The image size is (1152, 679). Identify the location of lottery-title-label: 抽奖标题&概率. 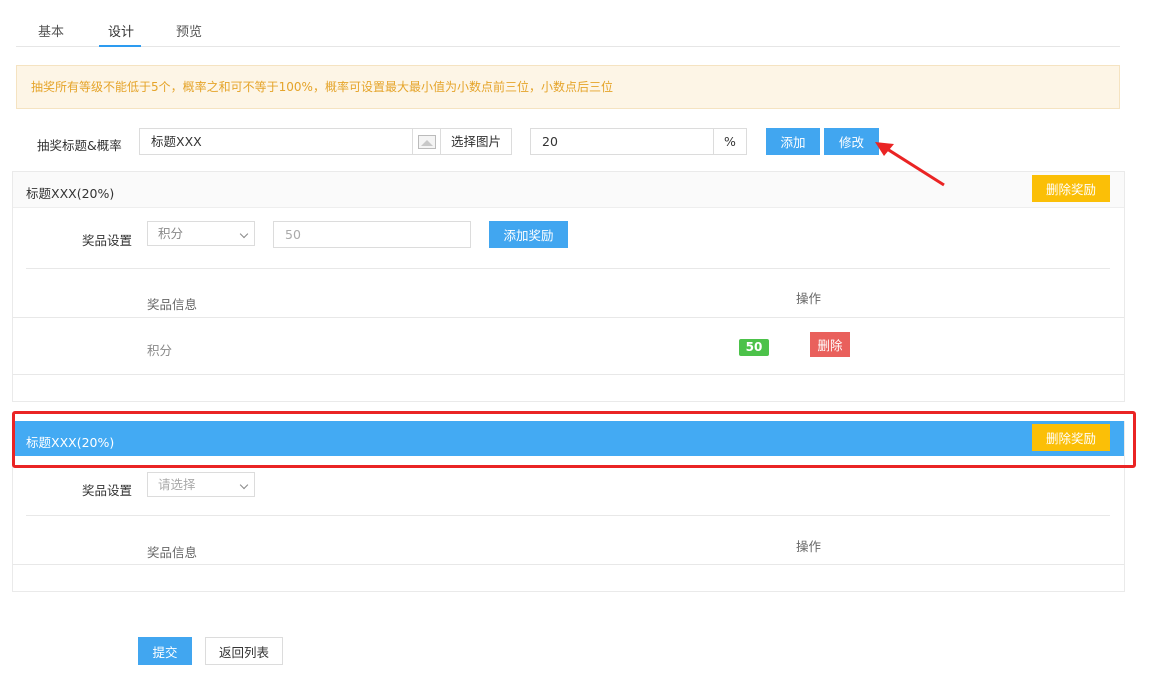
(79, 145).